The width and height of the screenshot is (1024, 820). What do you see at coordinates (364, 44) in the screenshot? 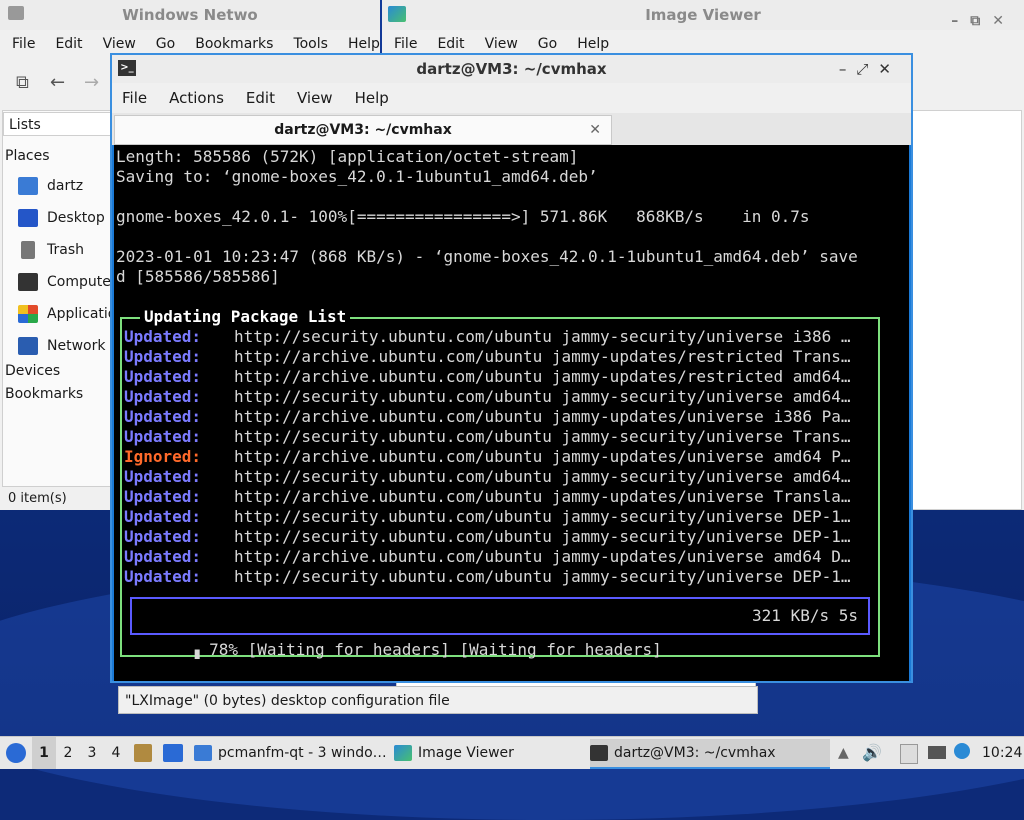
I see `fm-menu-help: Help` at bounding box center [364, 44].